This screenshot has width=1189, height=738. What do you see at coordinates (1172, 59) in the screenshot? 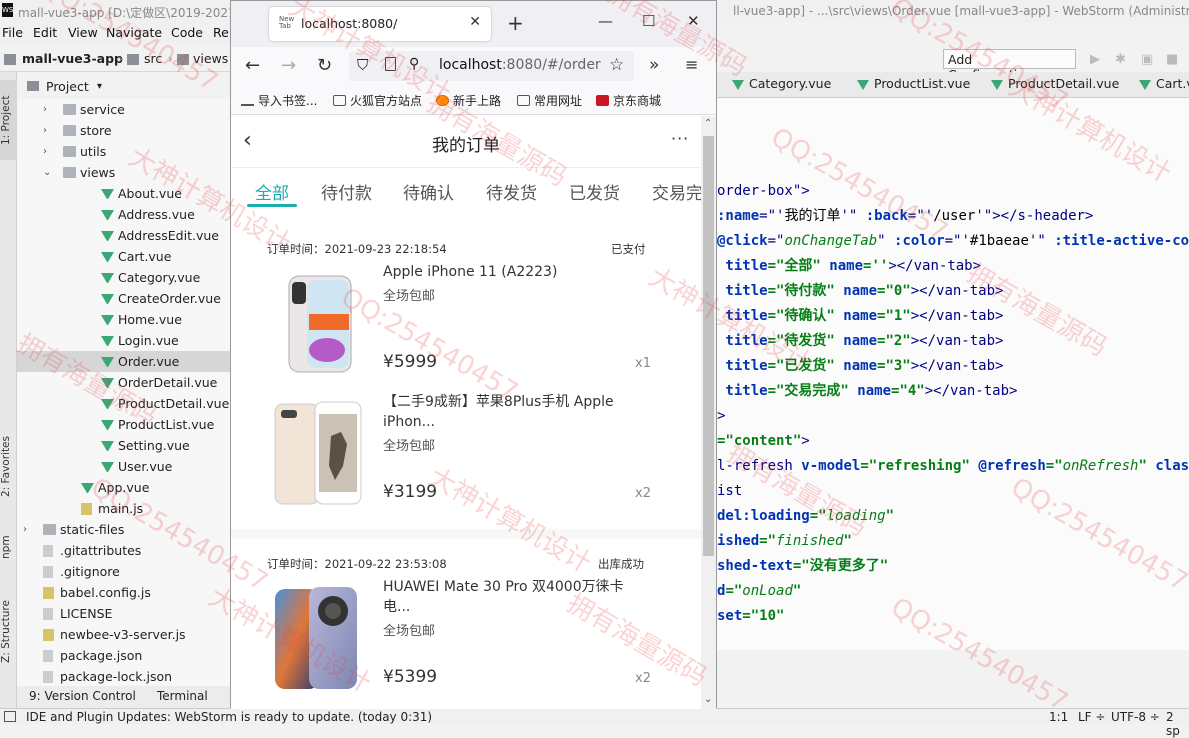
I see `stop-icon: ■` at bounding box center [1172, 59].